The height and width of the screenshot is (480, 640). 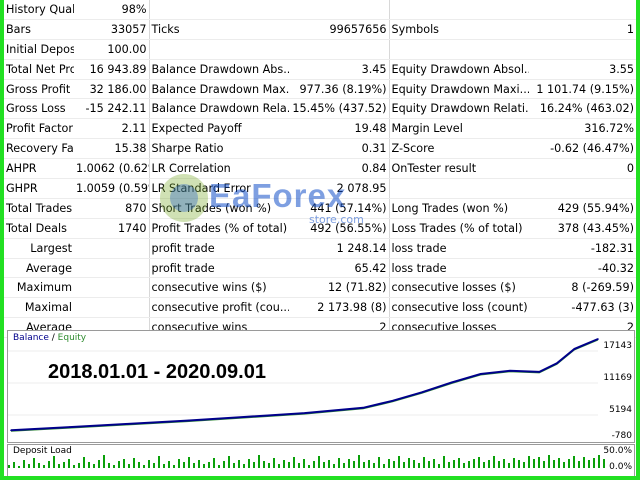 What do you see at coordinates (458, 149) in the screenshot?
I see `stats-cell: Z-Score` at bounding box center [458, 149].